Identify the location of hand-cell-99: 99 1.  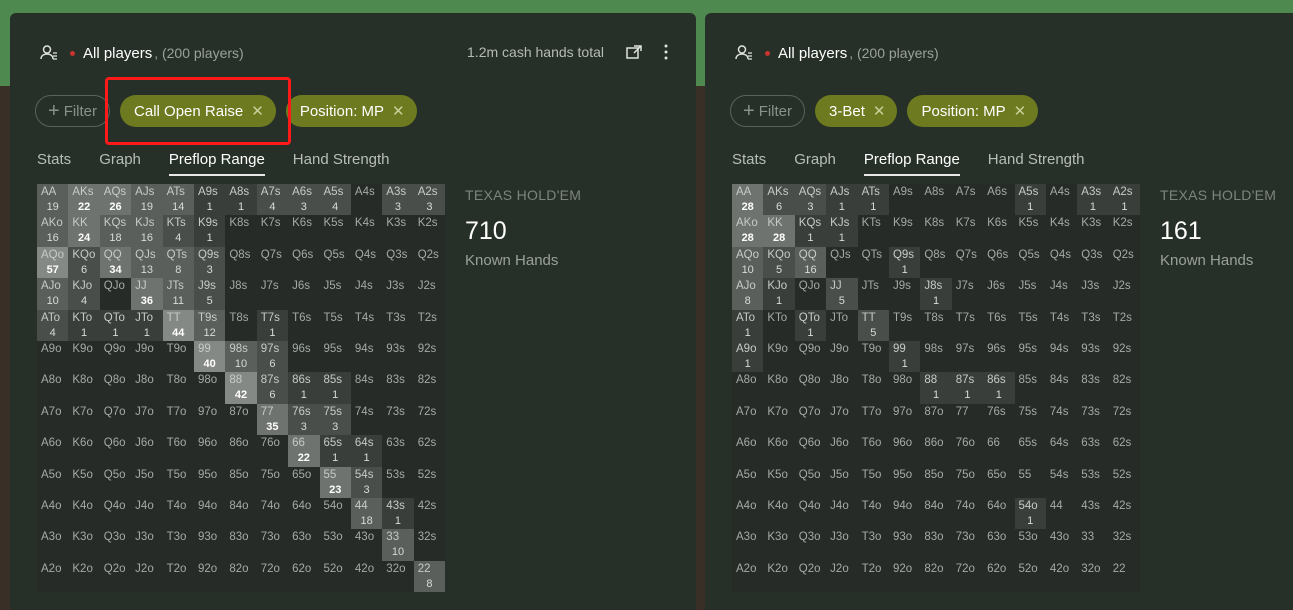
(904, 356).